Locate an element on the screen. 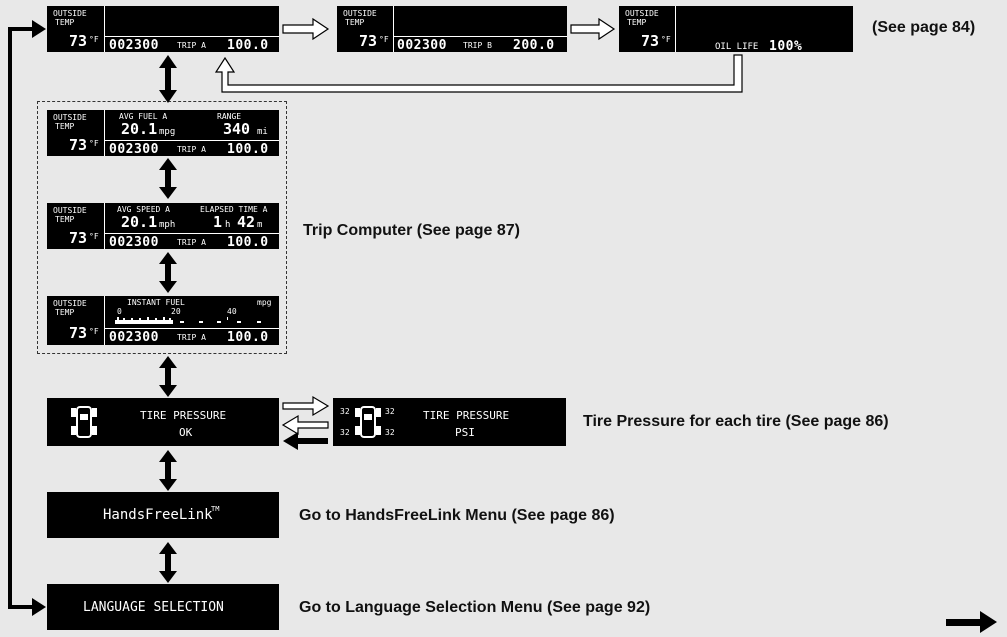 This screenshot has height=637, width=1007. tire-arrow-right is located at coordinates (306, 406).